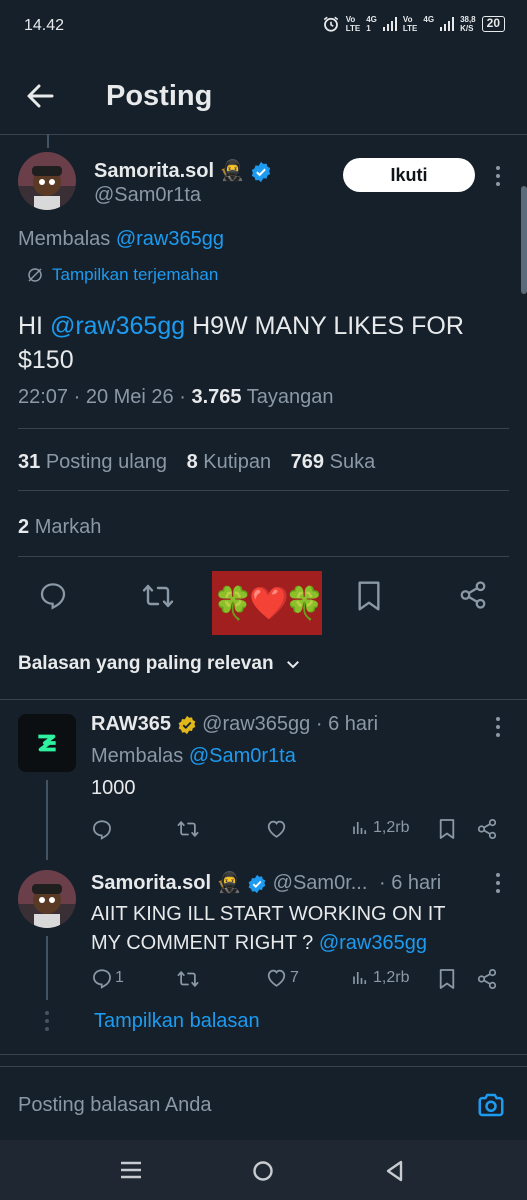 This screenshot has height=1200, width=527. What do you see at coordinates (353, 24) in the screenshot?
I see `network-label-1: Vo LTE` at bounding box center [353, 24].